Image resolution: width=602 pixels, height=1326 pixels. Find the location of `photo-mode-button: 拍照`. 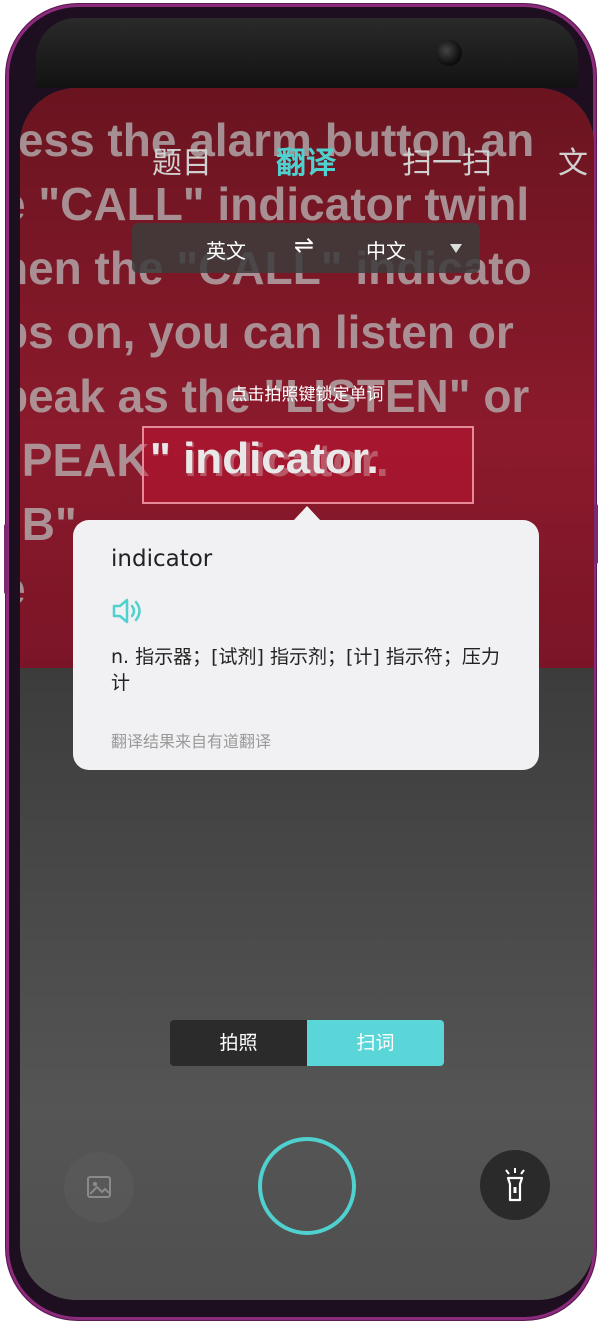

photo-mode-button: 拍照 is located at coordinates (238, 1043).